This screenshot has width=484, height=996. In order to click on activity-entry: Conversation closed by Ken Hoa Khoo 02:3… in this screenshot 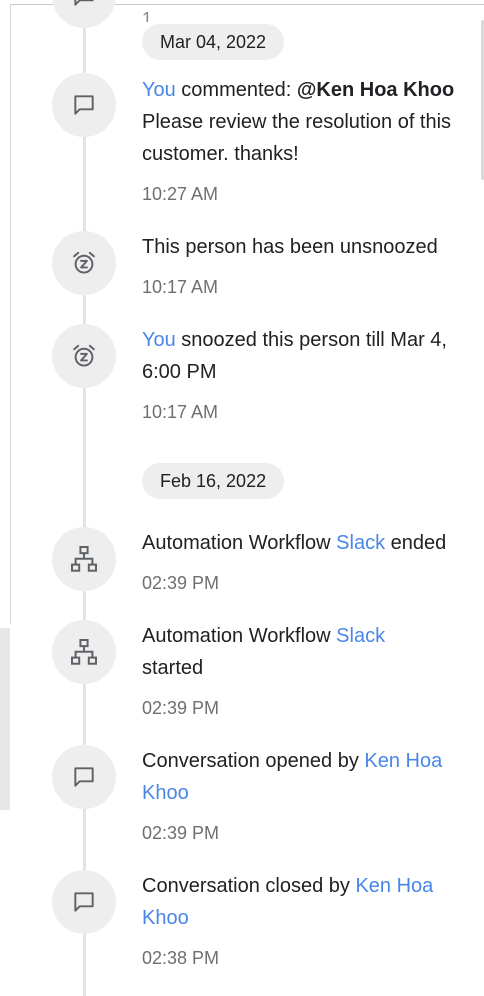, I will do `click(294, 920)`.